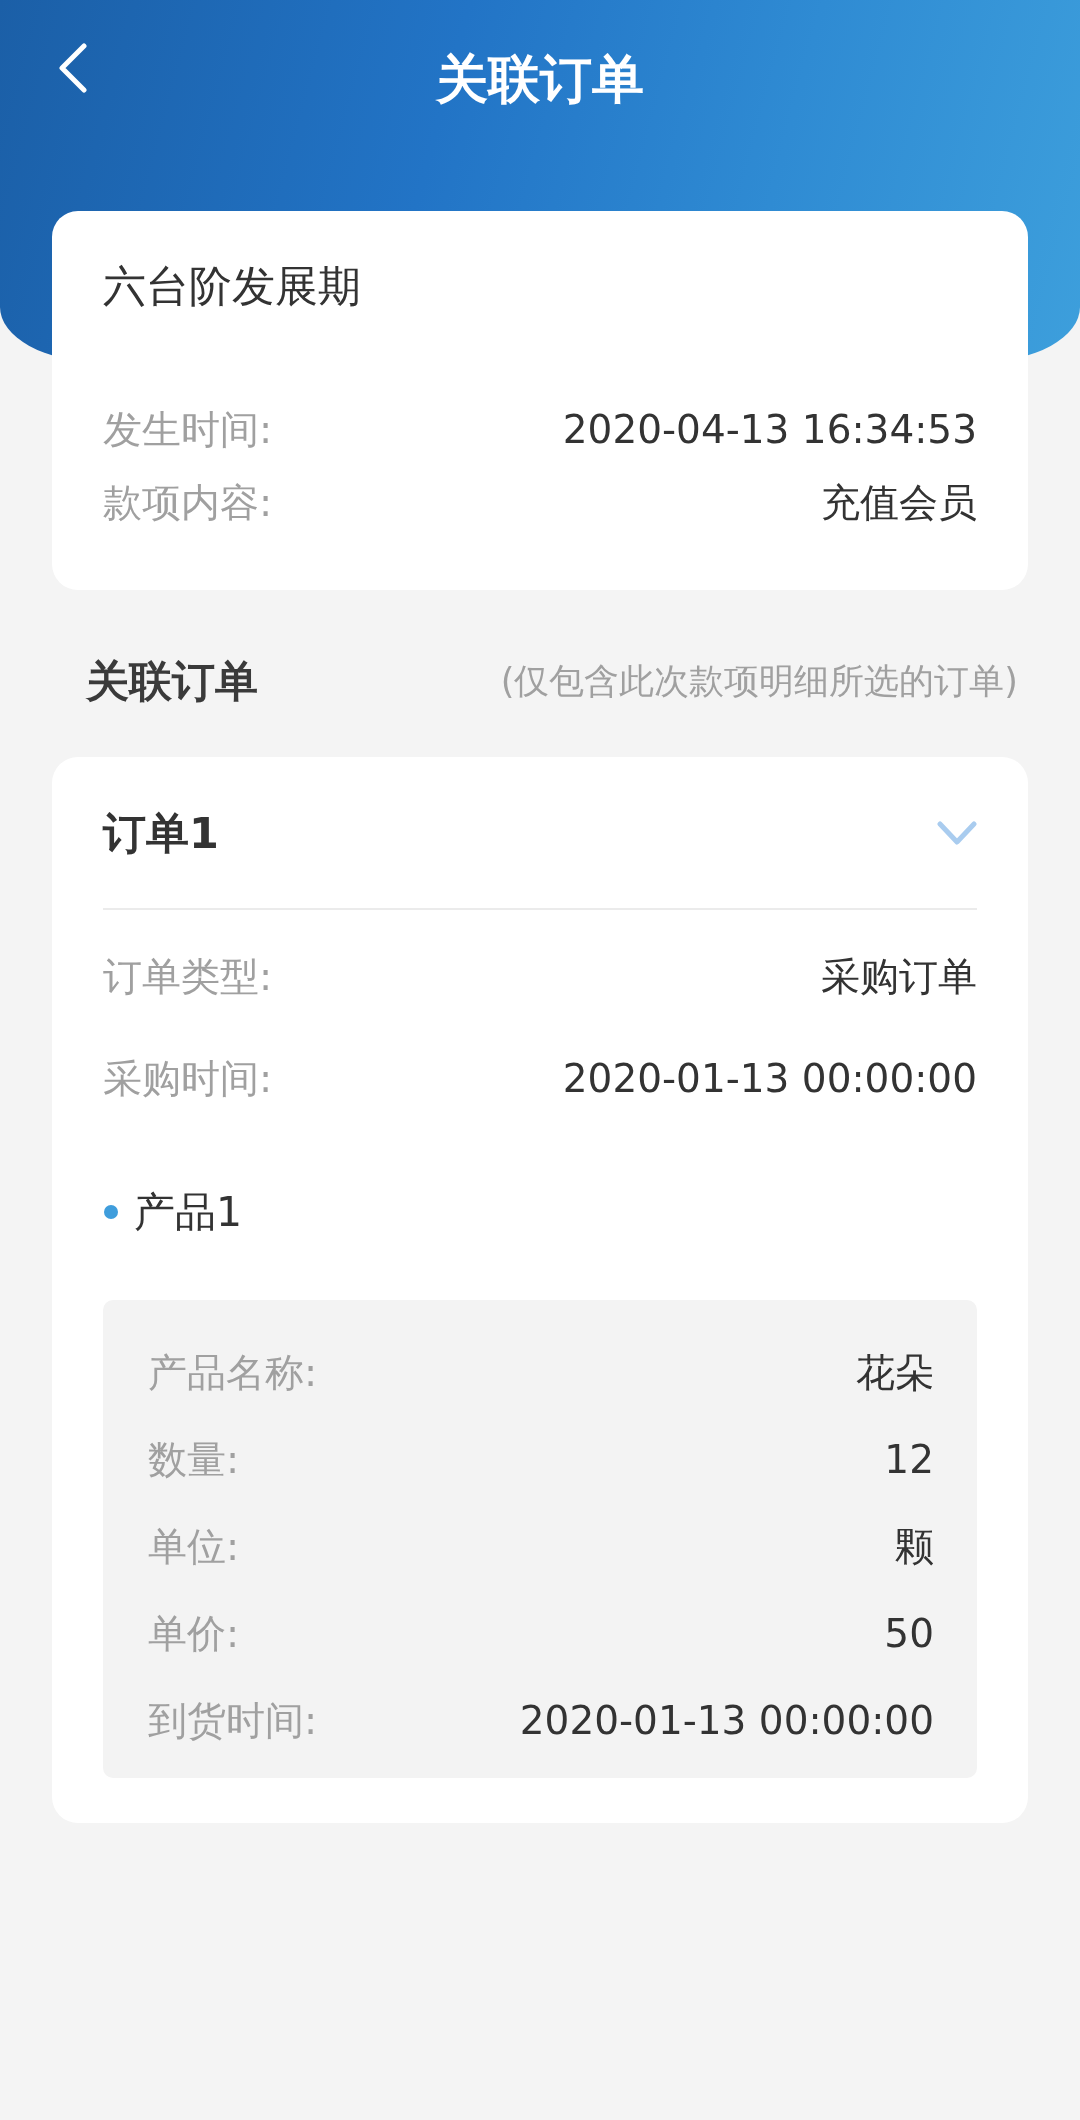 The height and width of the screenshot is (2120, 1080). What do you see at coordinates (899, 977) in the screenshot?
I see `field-value: 采购订单` at bounding box center [899, 977].